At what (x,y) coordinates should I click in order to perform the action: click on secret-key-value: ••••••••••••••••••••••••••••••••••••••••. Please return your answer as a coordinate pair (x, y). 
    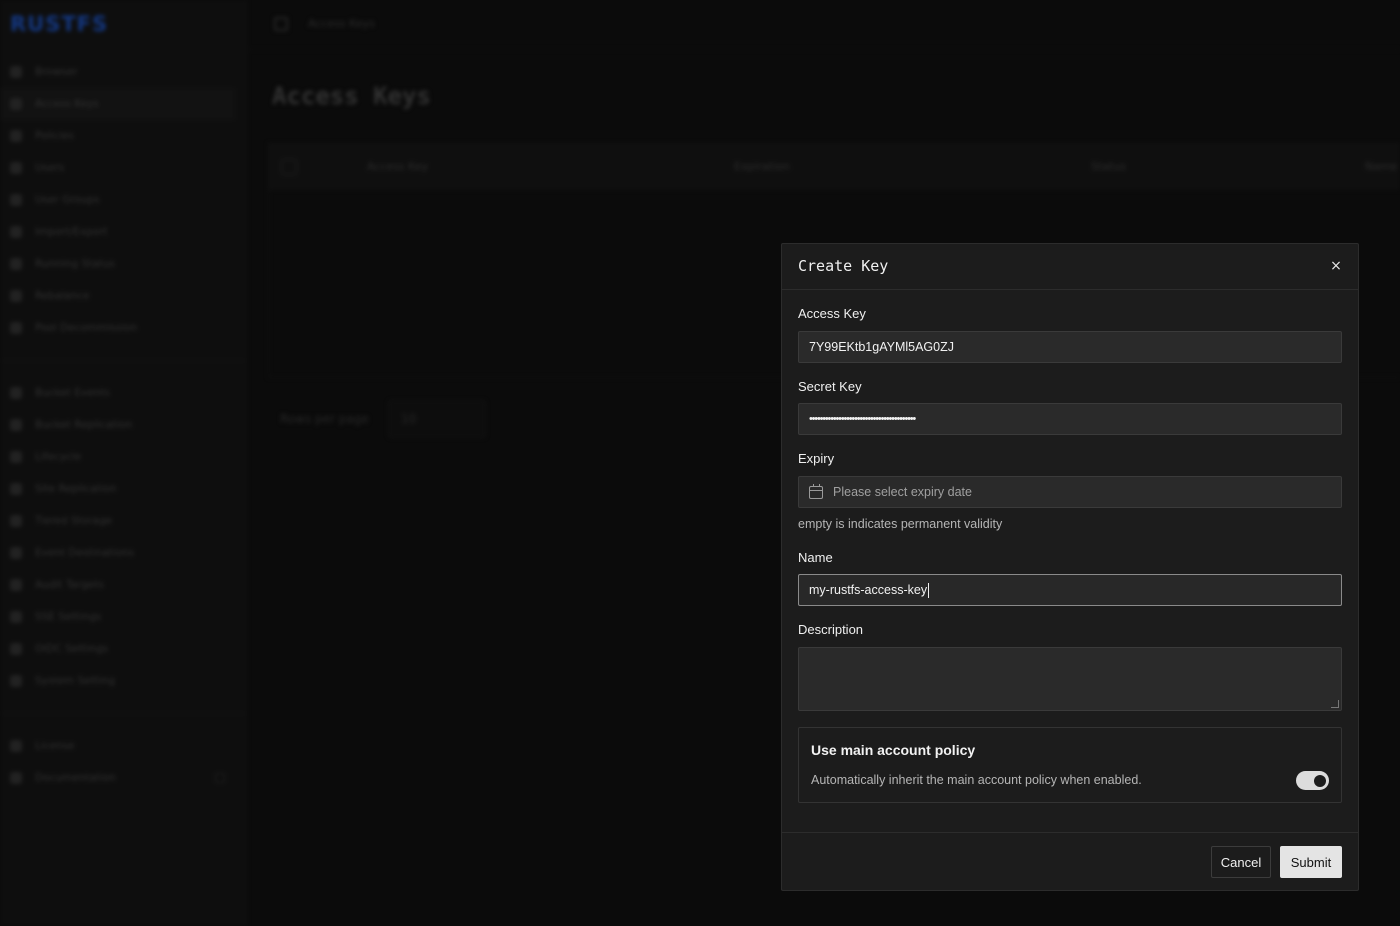
    Looking at the image, I should click on (862, 419).